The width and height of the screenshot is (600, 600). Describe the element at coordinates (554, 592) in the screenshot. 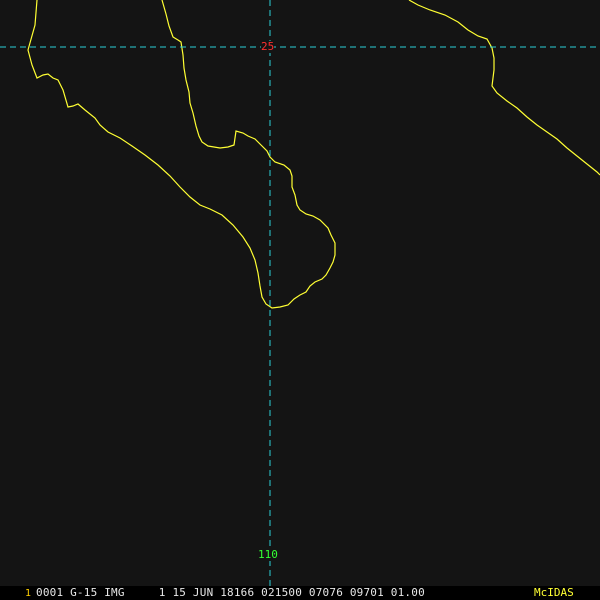

I see `mcidas-label: McIDAS` at that location.